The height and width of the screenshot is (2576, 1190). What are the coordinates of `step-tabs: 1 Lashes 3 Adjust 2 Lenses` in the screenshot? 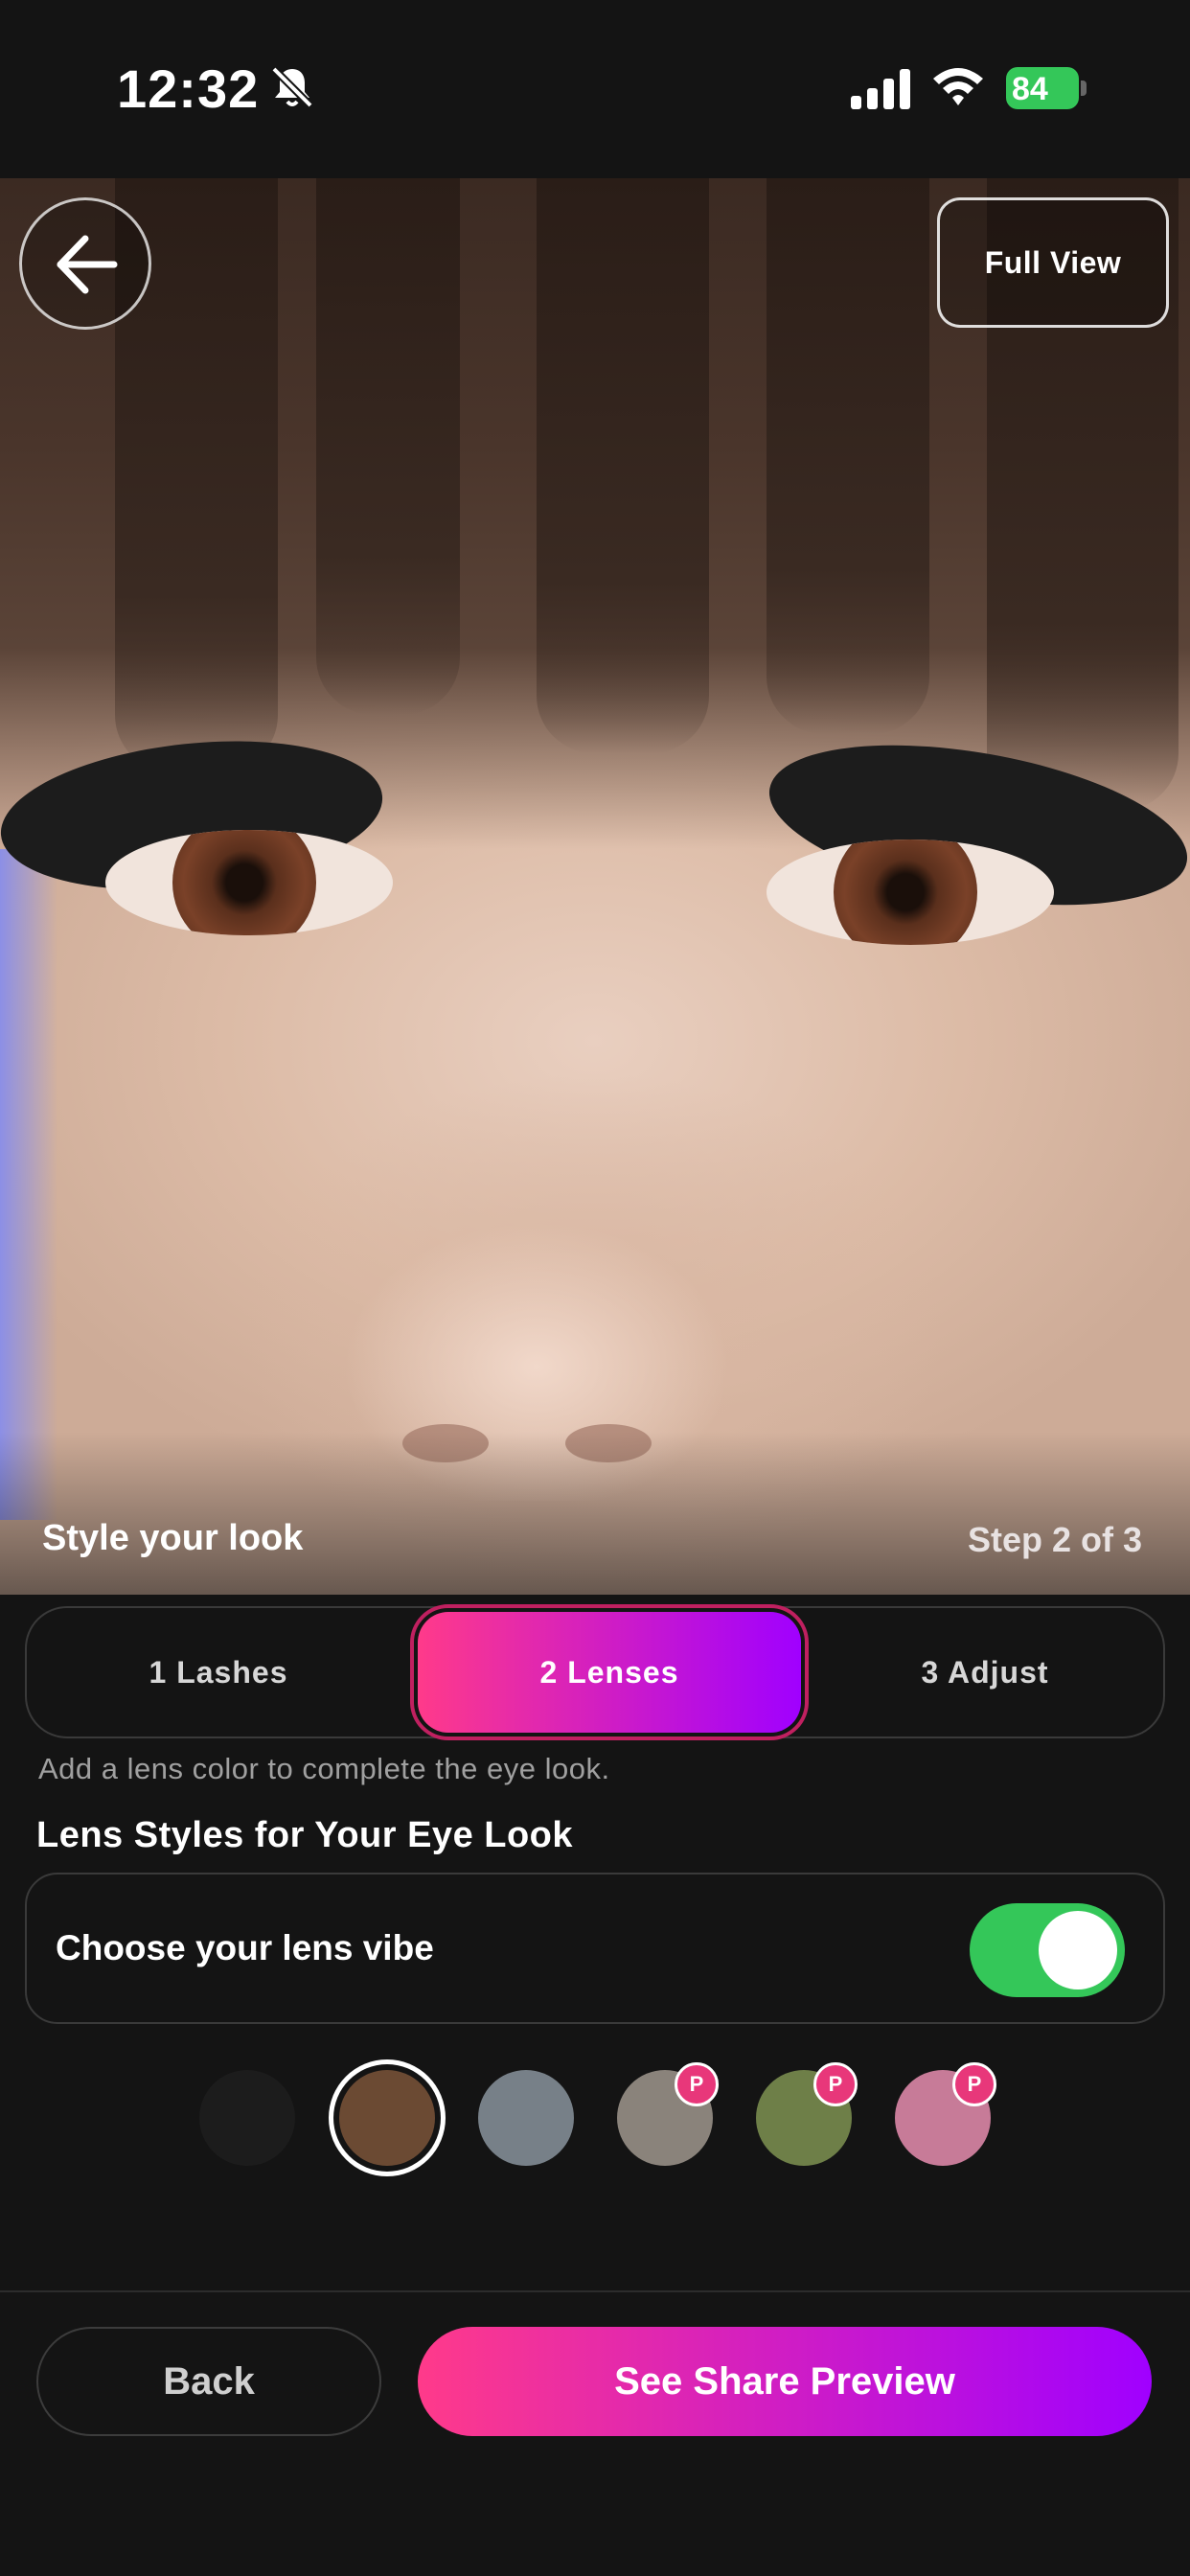 It's located at (596, 1672).